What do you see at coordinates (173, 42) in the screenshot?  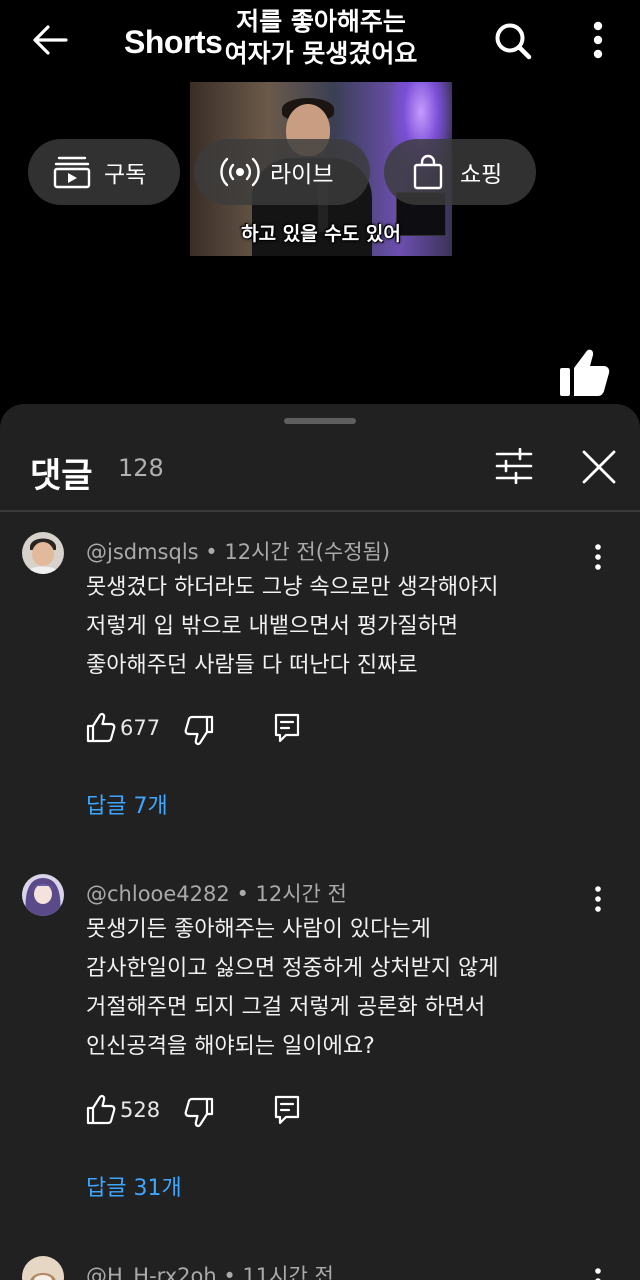 I see `page-title: Shorts` at bounding box center [173, 42].